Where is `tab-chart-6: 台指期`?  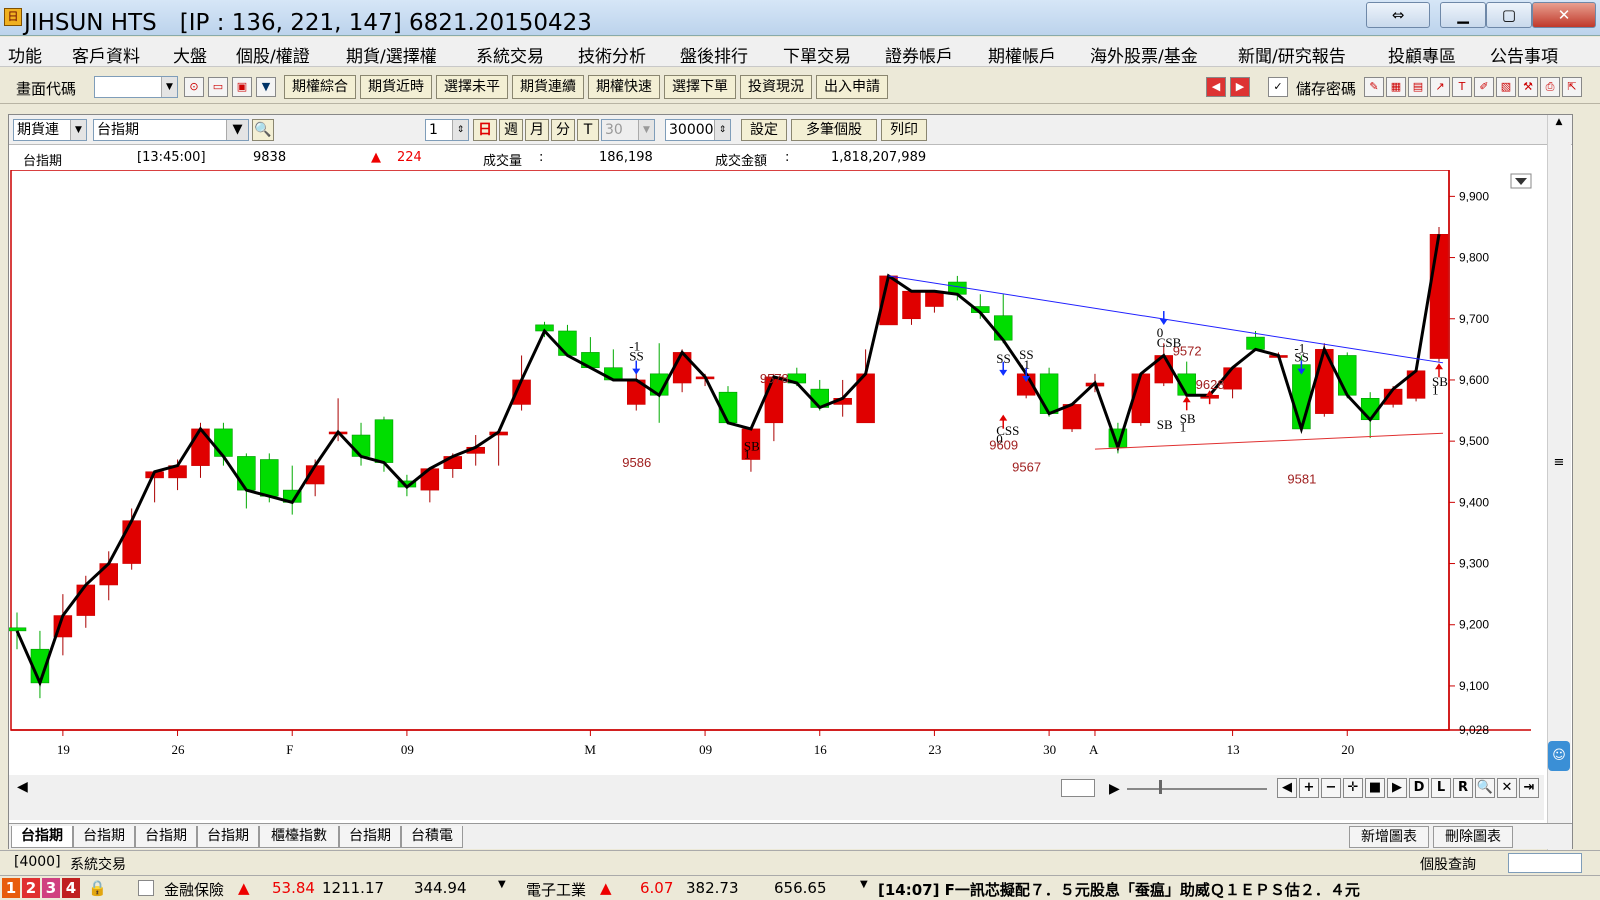 tab-chart-6: 台指期 is located at coordinates (370, 837).